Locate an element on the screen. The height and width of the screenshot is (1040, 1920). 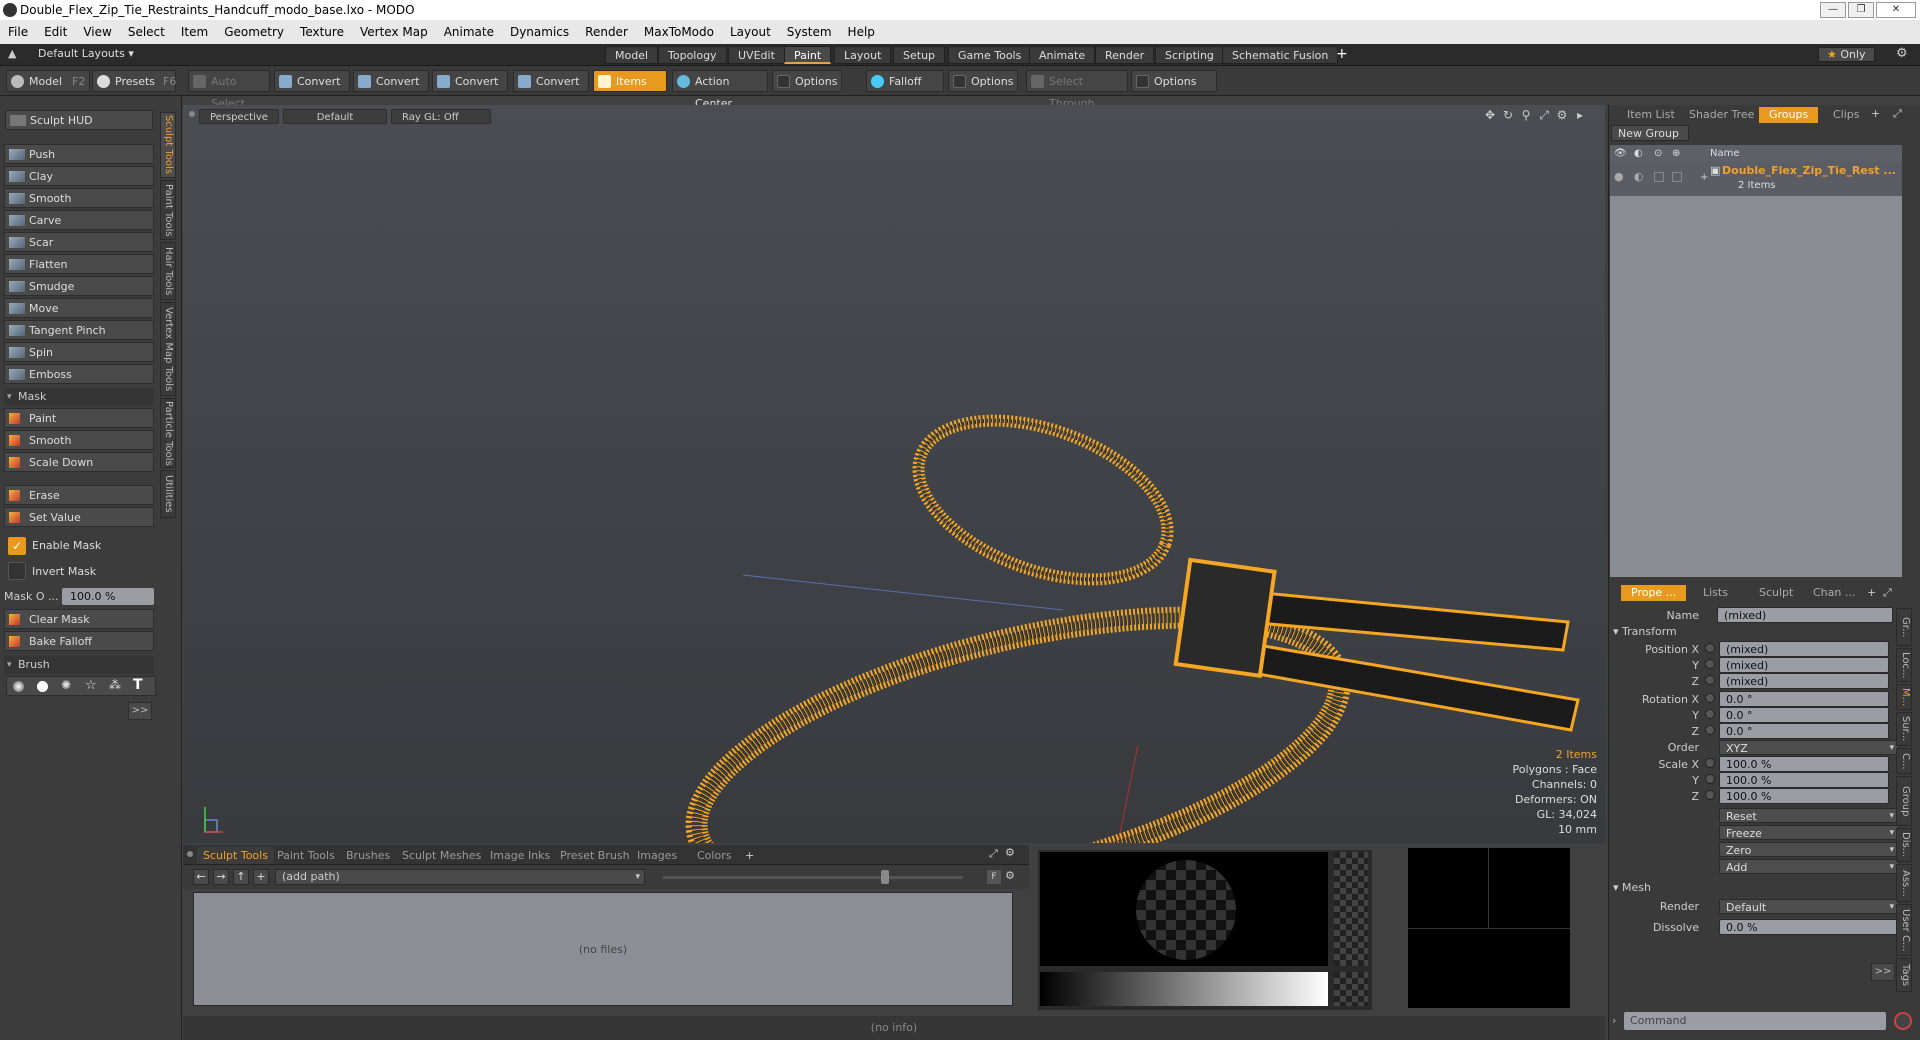
rotation-z-field: 0.0 ° is located at coordinates (1804, 731).